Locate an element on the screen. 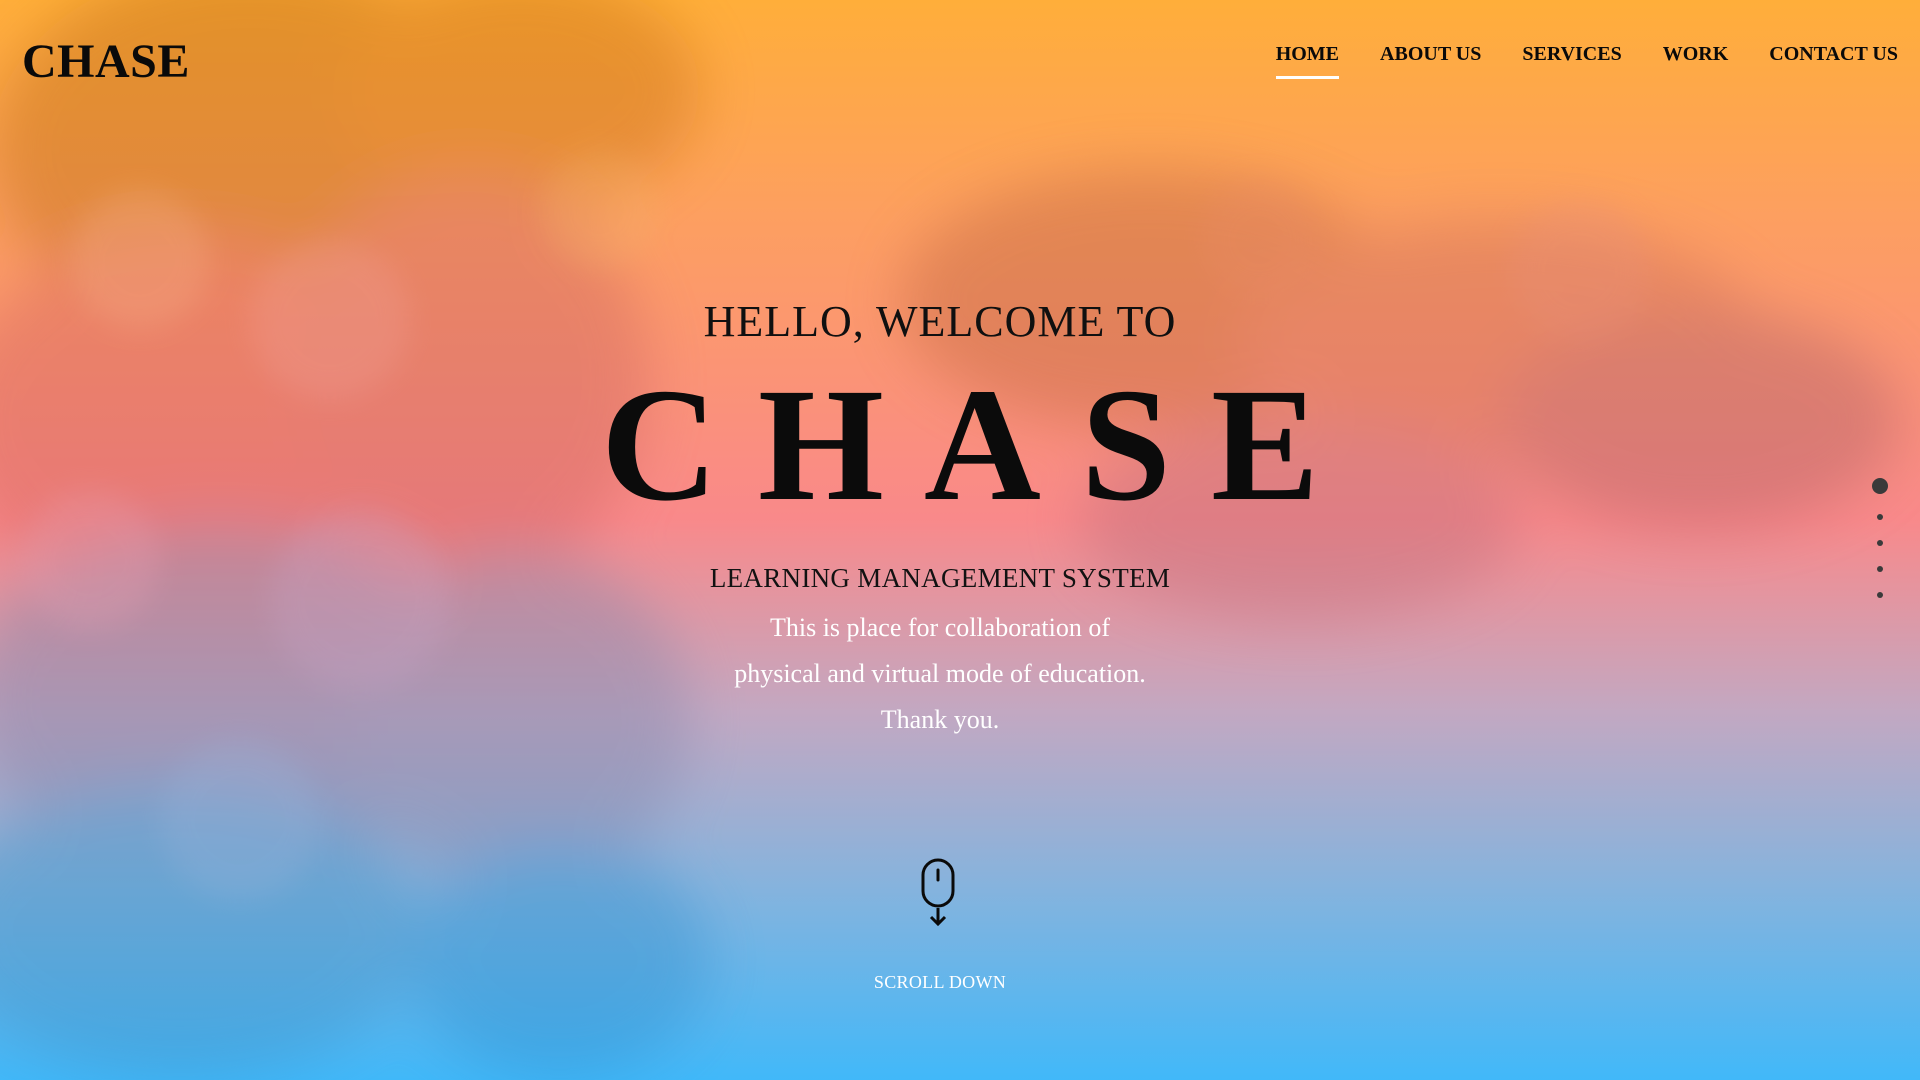  hero-description-line: This is place for collaboration of is located at coordinates (940, 627).